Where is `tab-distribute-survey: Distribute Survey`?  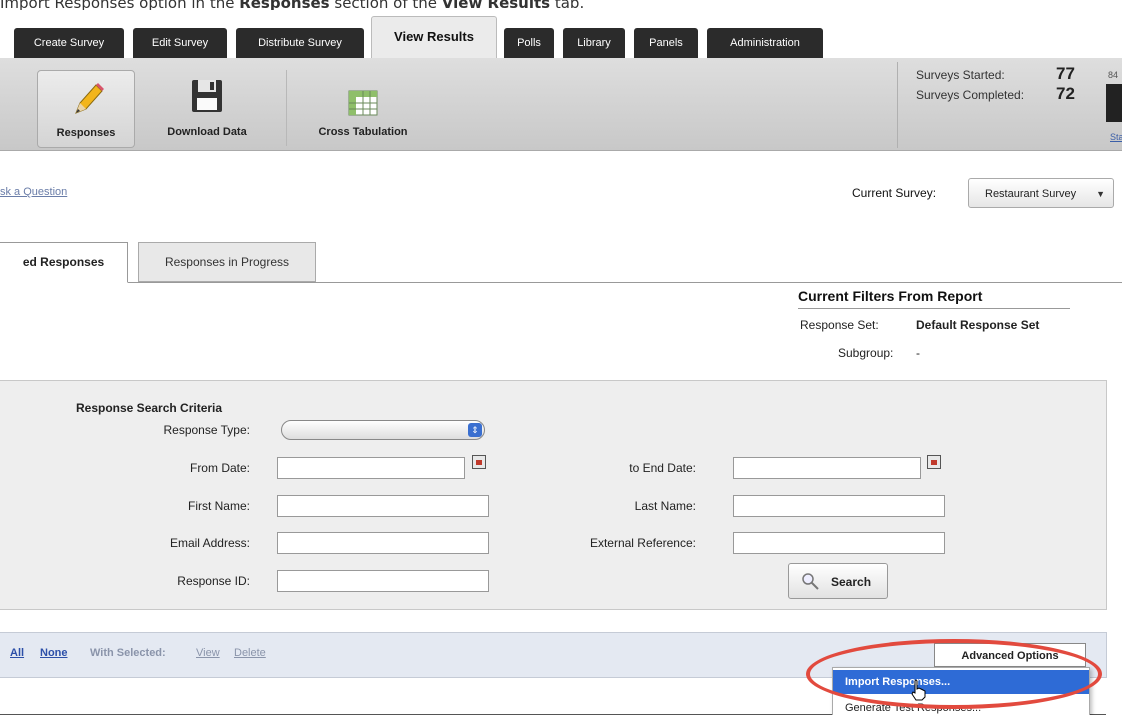
tab-distribute-survey: Distribute Survey is located at coordinates (300, 43).